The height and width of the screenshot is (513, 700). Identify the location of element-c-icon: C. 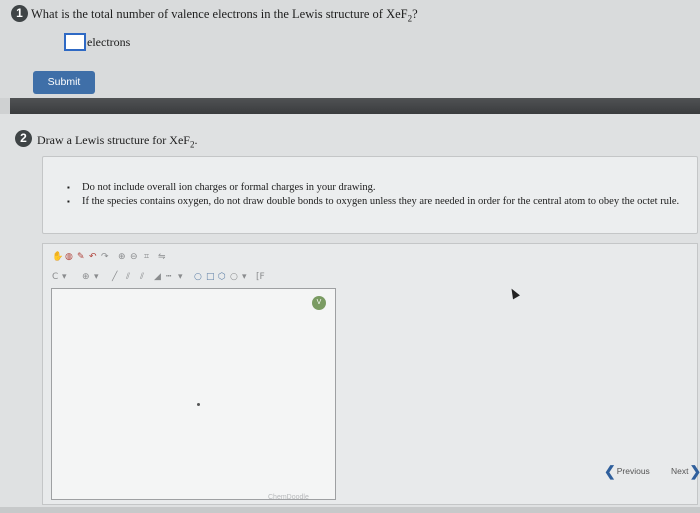
(55, 277).